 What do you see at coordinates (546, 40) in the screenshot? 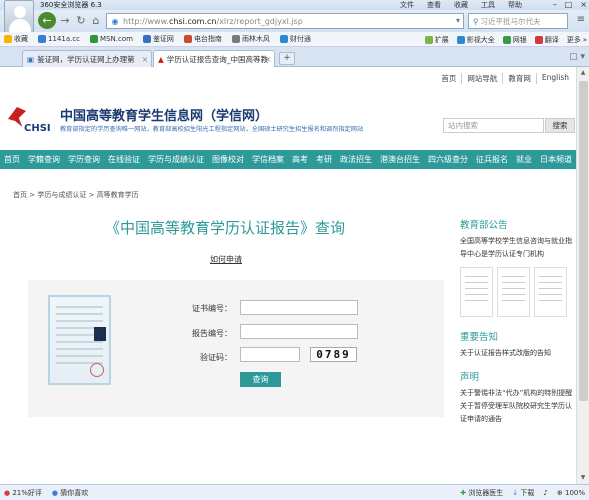
I see `translate-button: 翻译` at bounding box center [546, 40].